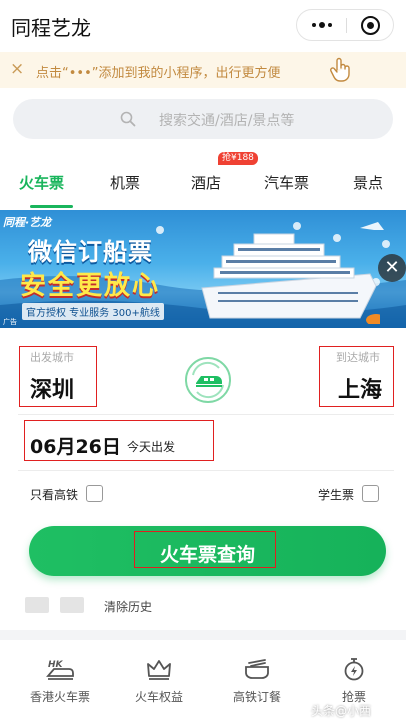 This screenshot has height=726, width=406. Describe the element at coordinates (354, 669) in the screenshot. I see `stopwatch-icon` at that location.